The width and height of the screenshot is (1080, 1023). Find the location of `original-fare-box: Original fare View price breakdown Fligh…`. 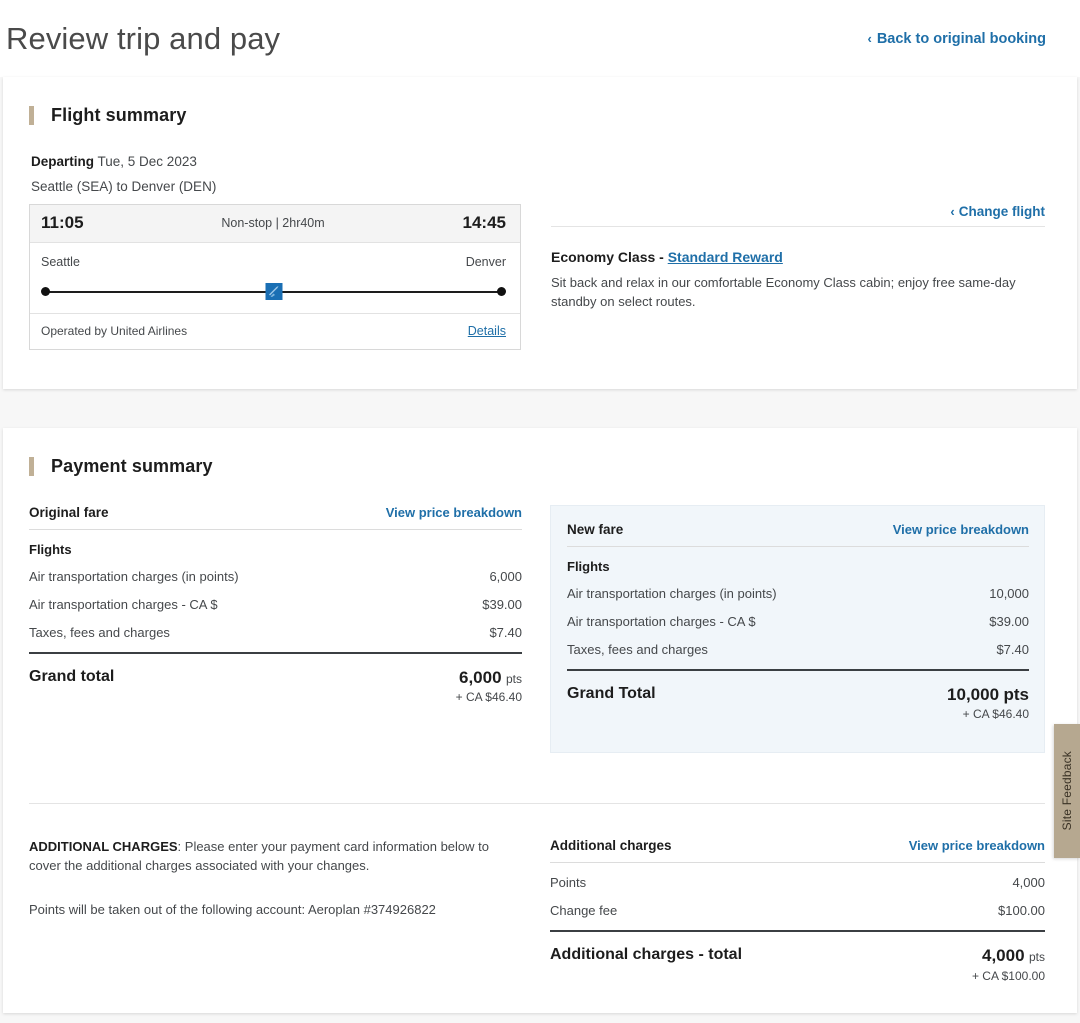

original-fare-box: Original fare View price breakdown Fligh… is located at coordinates (275, 605).